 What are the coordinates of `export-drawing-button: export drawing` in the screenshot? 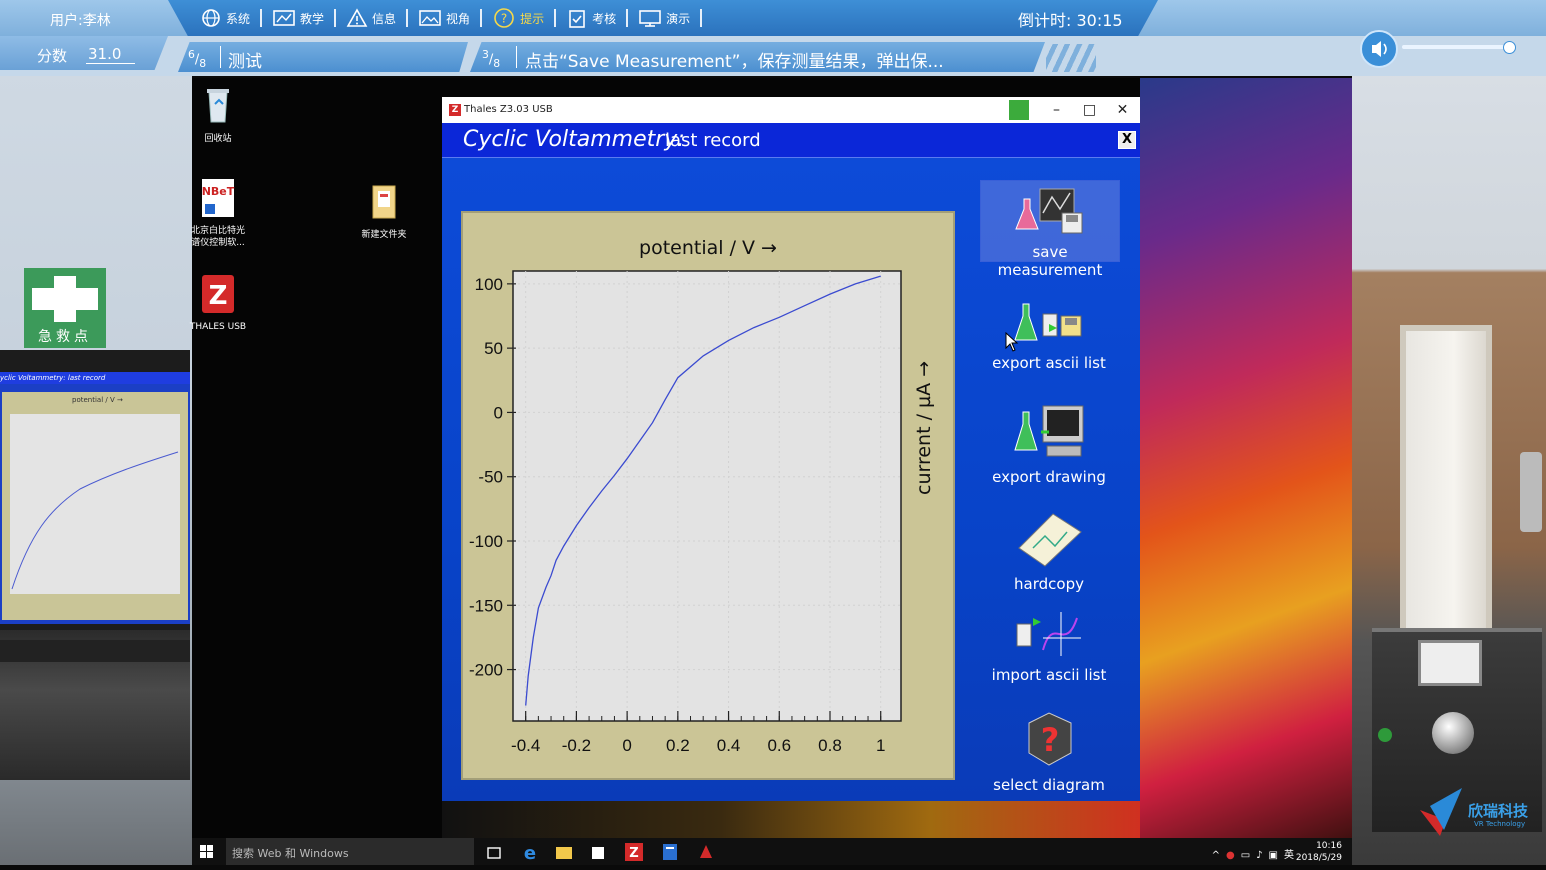 It's located at (1049, 443).